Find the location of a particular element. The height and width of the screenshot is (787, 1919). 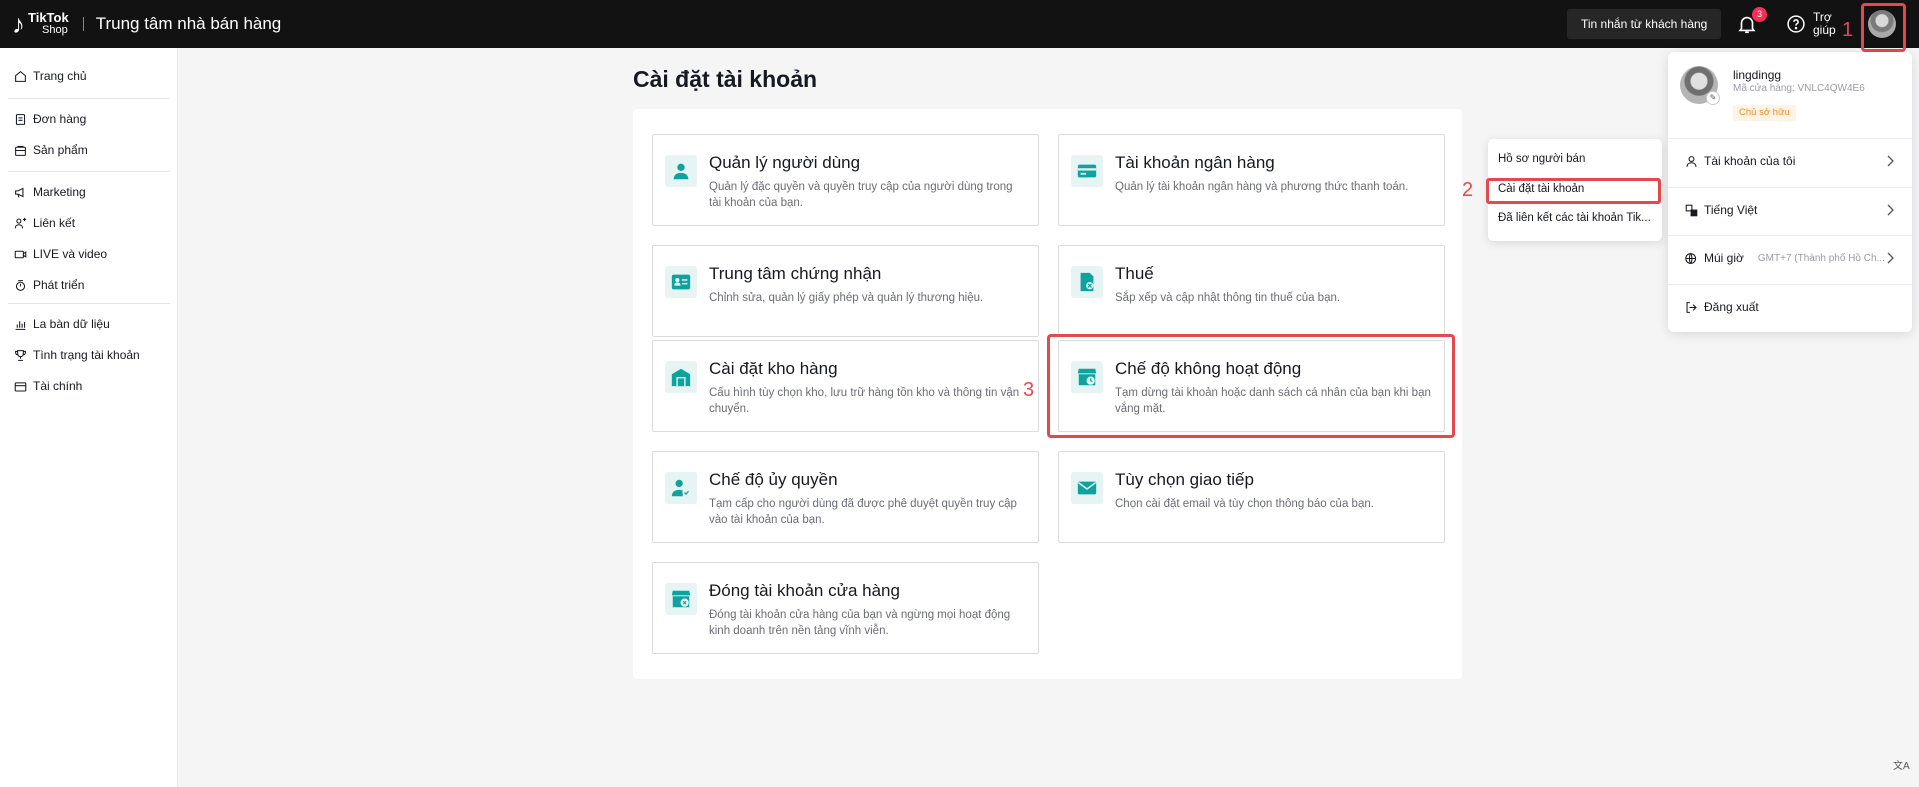

sidebar-item-orders: Đơn hàng is located at coordinates (50, 119).